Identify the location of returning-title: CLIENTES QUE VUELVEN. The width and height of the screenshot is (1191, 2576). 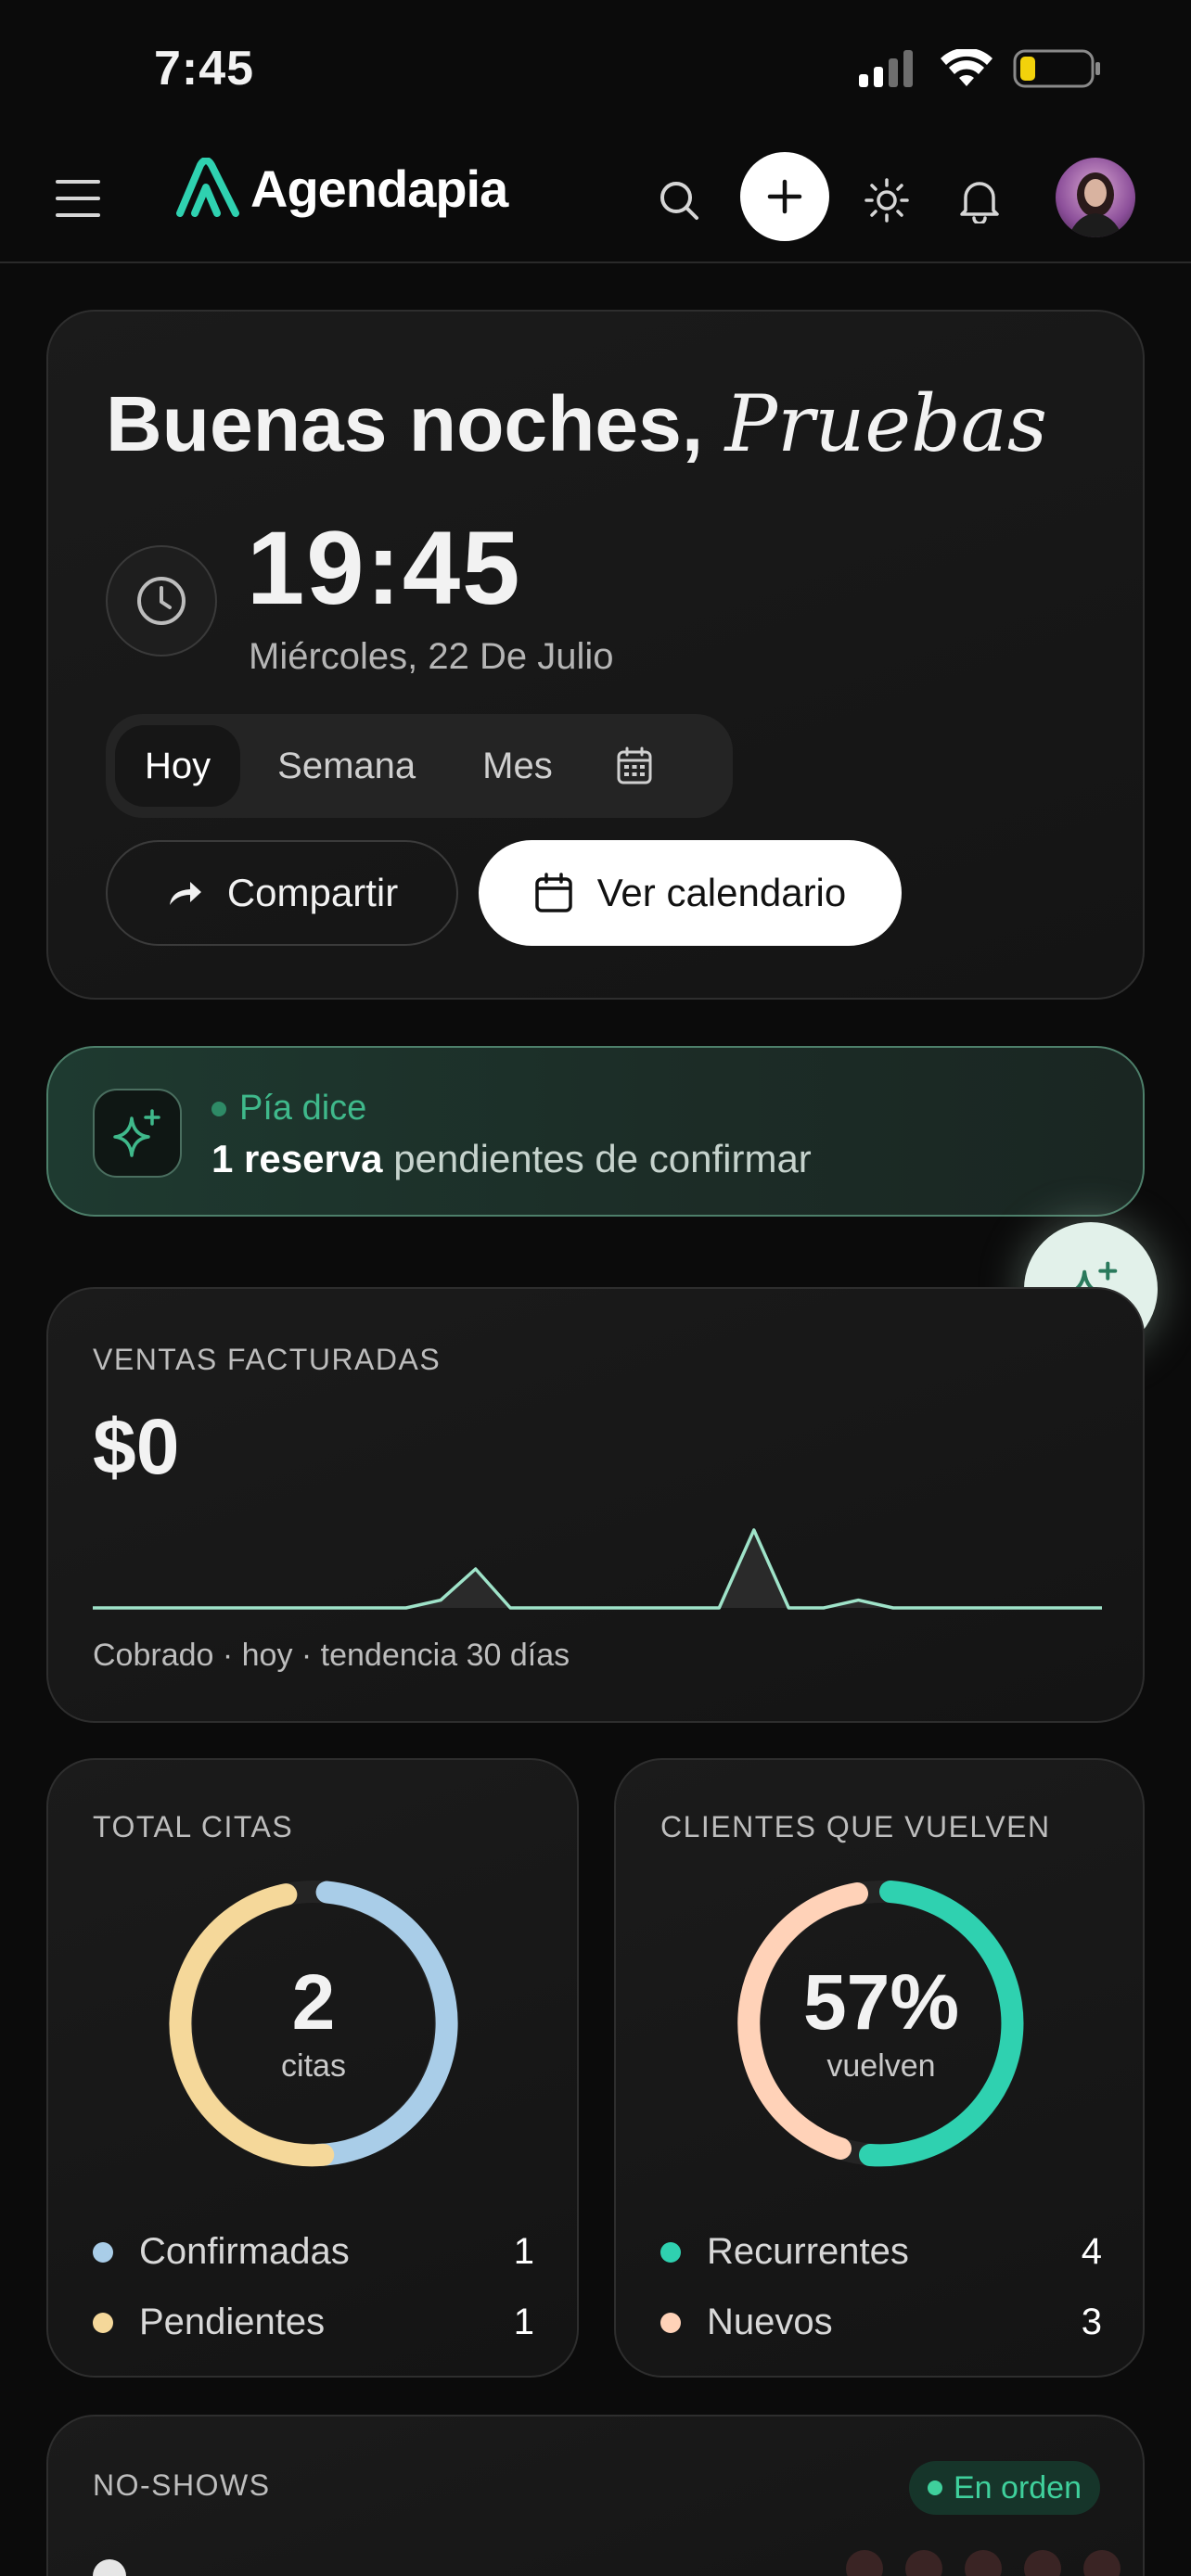
(855, 1826).